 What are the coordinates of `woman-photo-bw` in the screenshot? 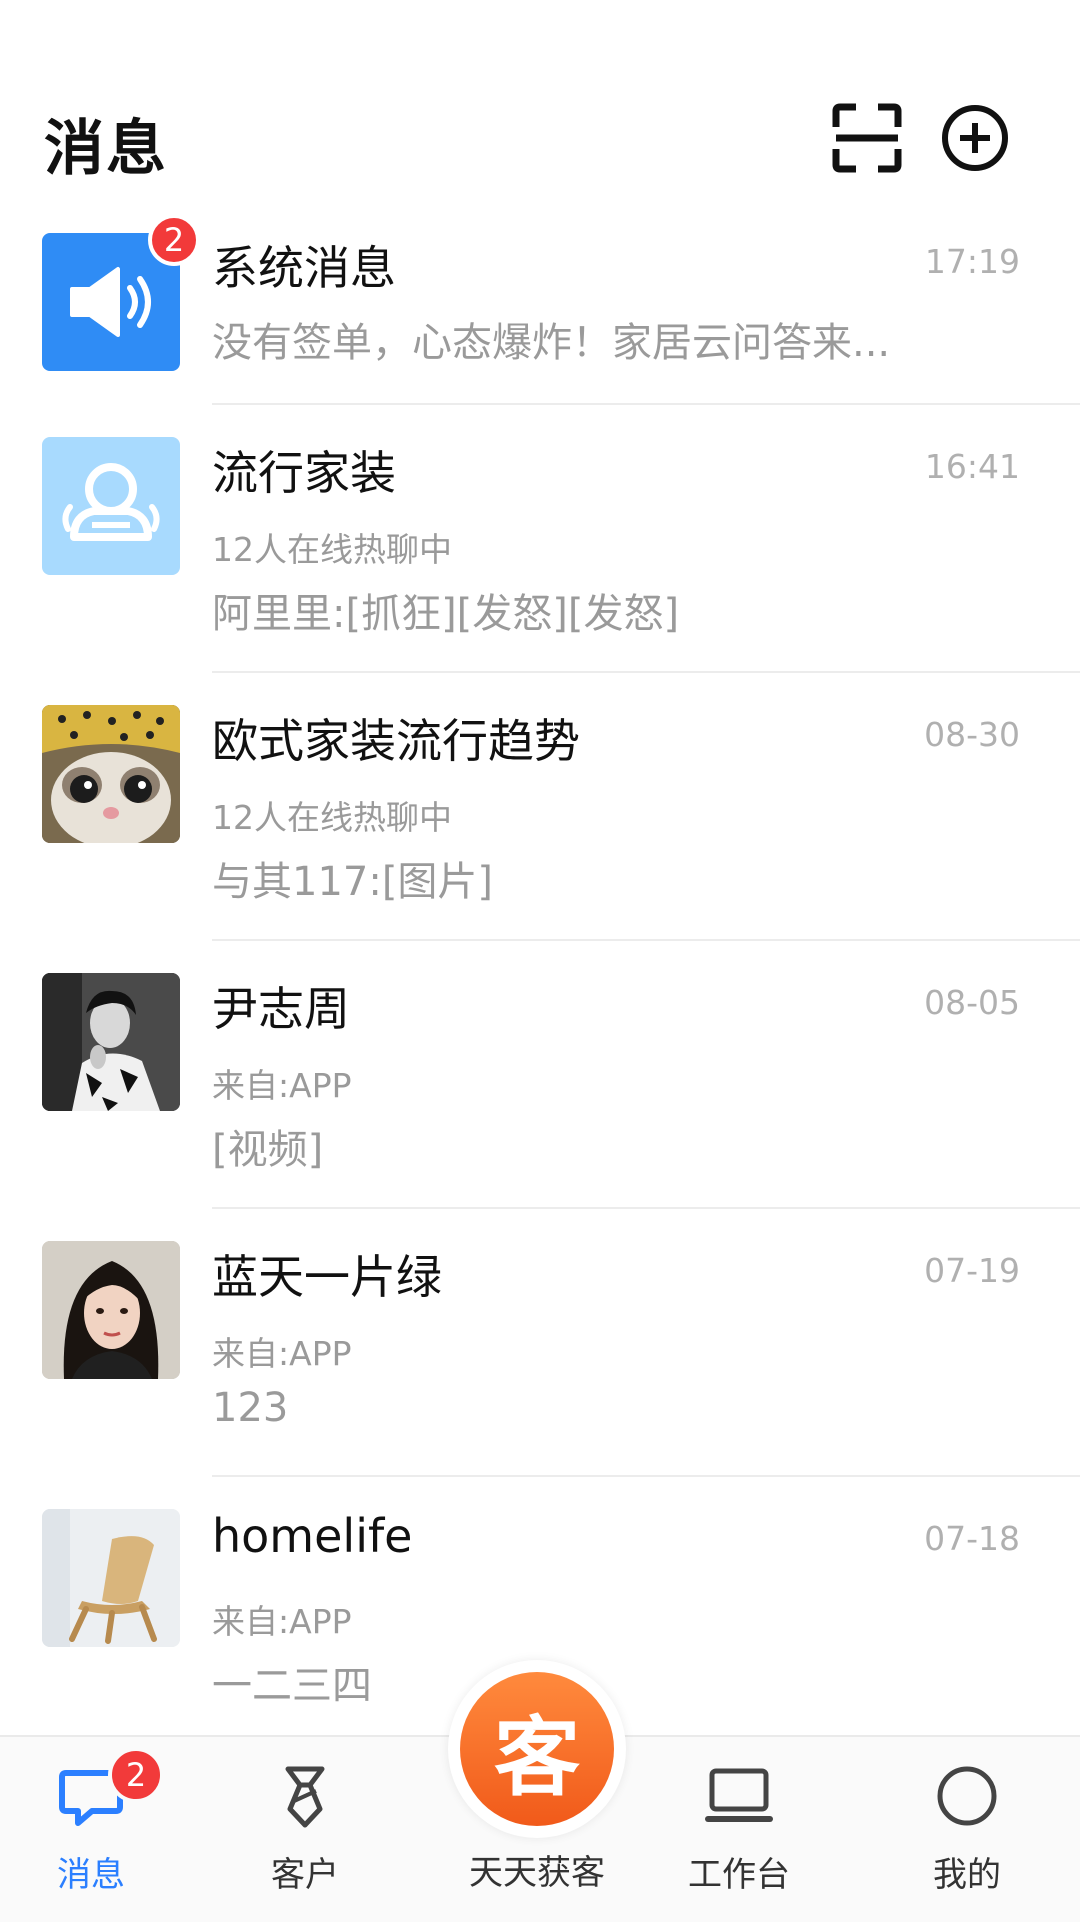 It's located at (111, 1042).